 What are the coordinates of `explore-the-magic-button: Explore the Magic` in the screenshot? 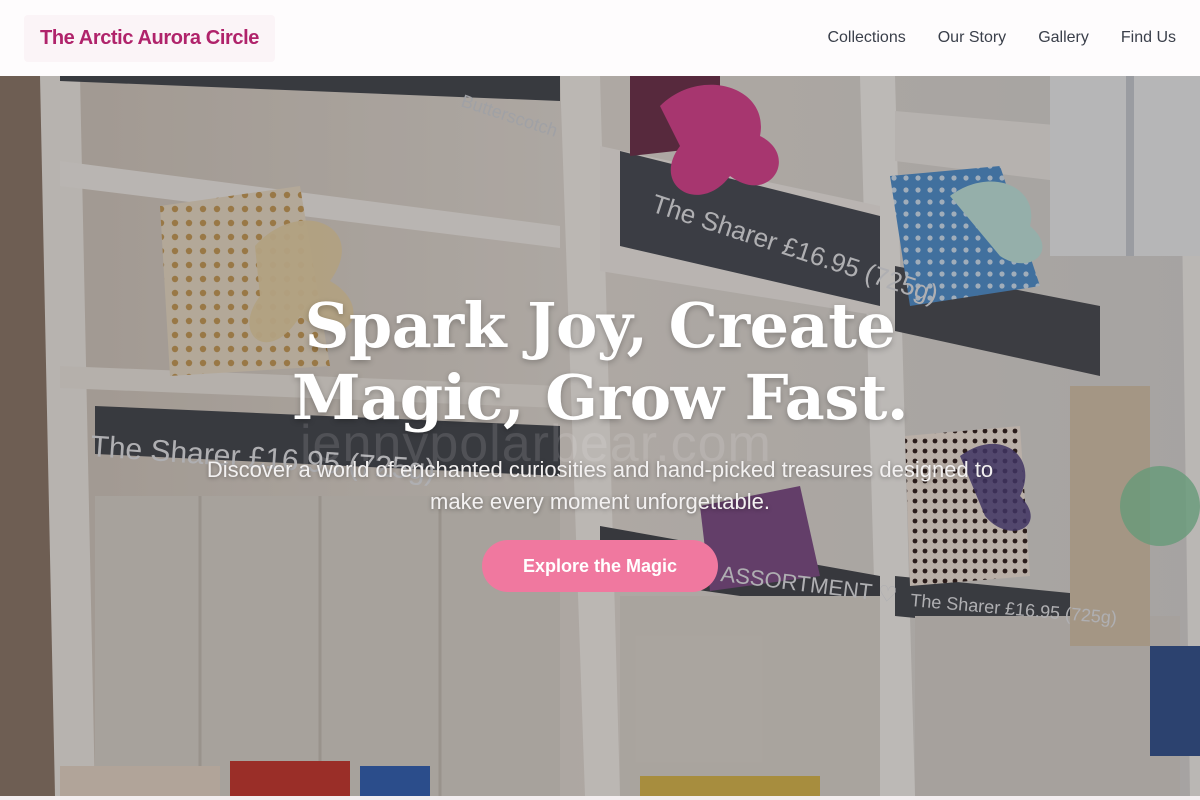 It's located at (600, 566).